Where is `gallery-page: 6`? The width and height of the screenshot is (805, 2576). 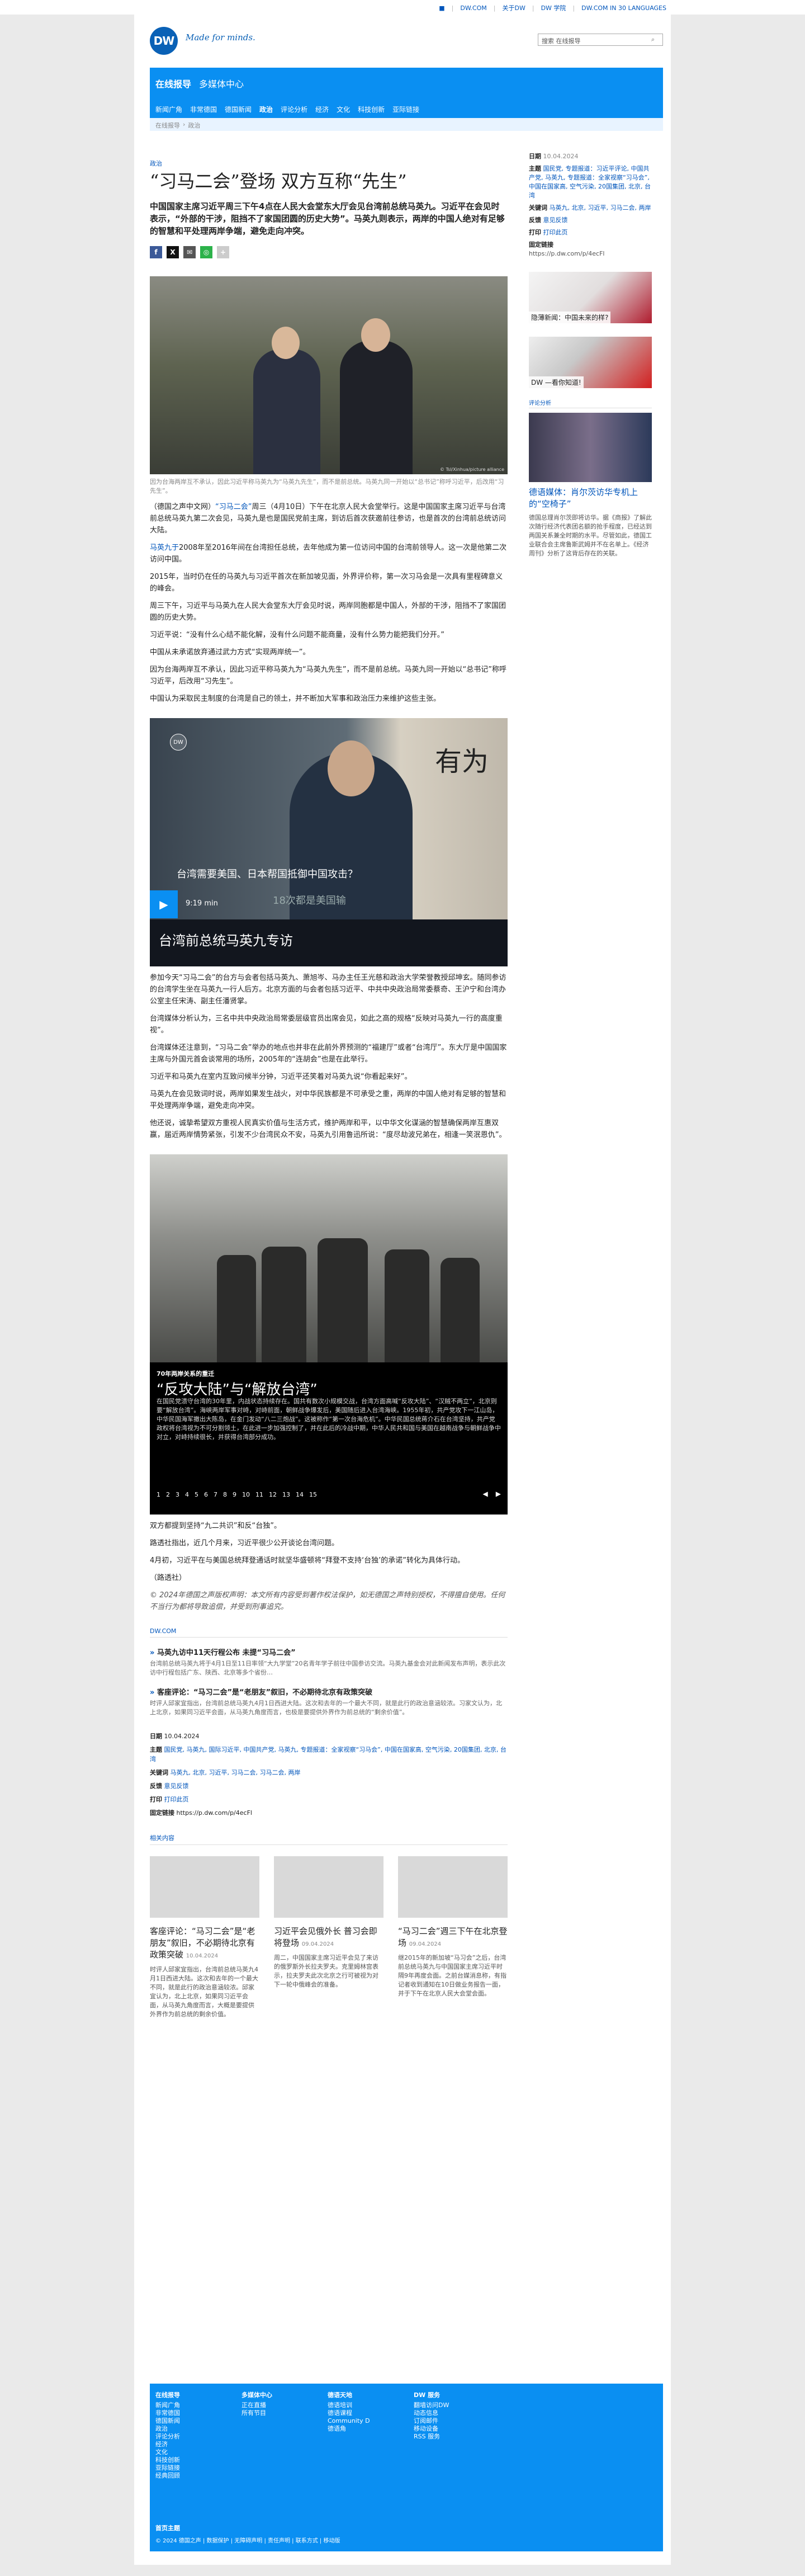
gallery-page: 6 is located at coordinates (206, 1494).